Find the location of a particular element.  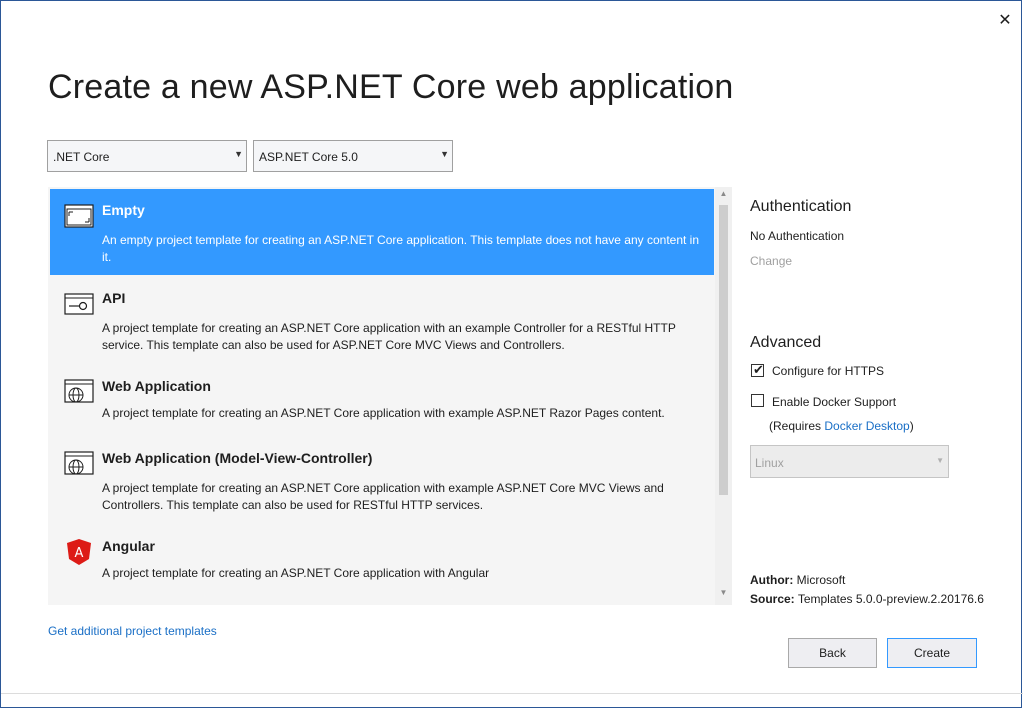

framework-dropdown: .NET Core ▼ is located at coordinates (147, 156).